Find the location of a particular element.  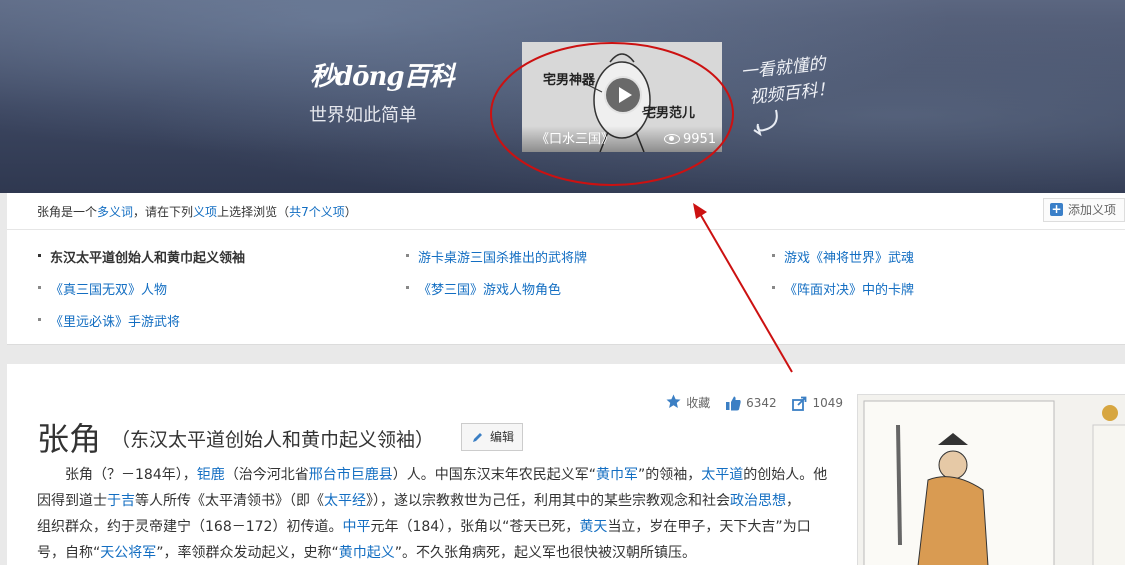

notice-end: ） is located at coordinates (350, 212).